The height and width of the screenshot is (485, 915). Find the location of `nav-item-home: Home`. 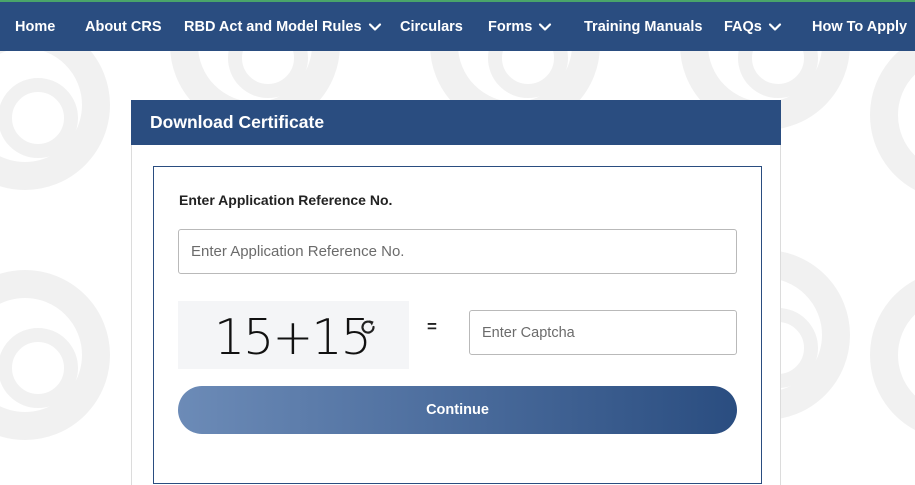

nav-item-home: Home is located at coordinates (35, 26).